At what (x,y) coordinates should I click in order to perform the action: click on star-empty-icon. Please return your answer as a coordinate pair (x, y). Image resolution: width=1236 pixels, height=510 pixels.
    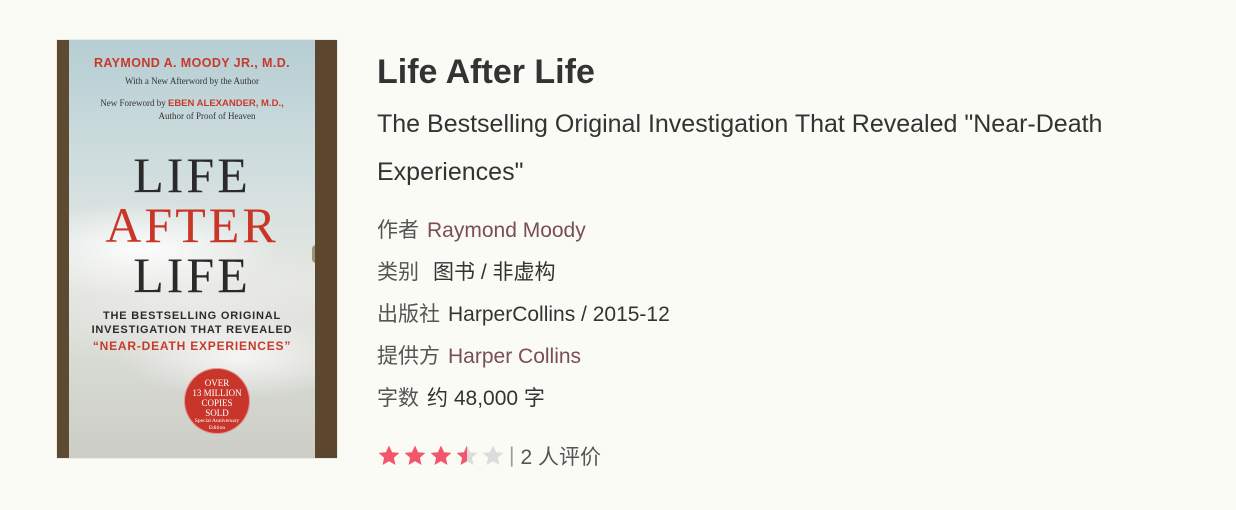
    Looking at the image, I should click on (493, 455).